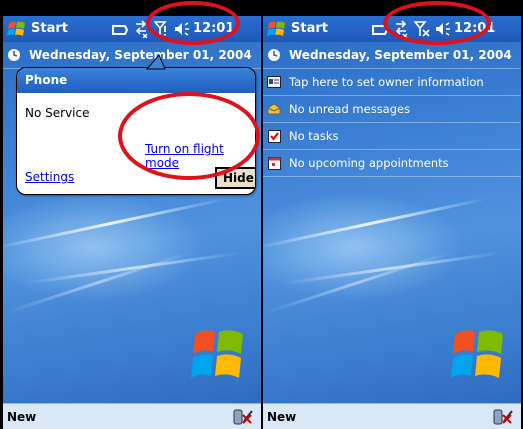  What do you see at coordinates (386, 82) in the screenshot?
I see `today-item-label: Tap here to set owner information` at bounding box center [386, 82].